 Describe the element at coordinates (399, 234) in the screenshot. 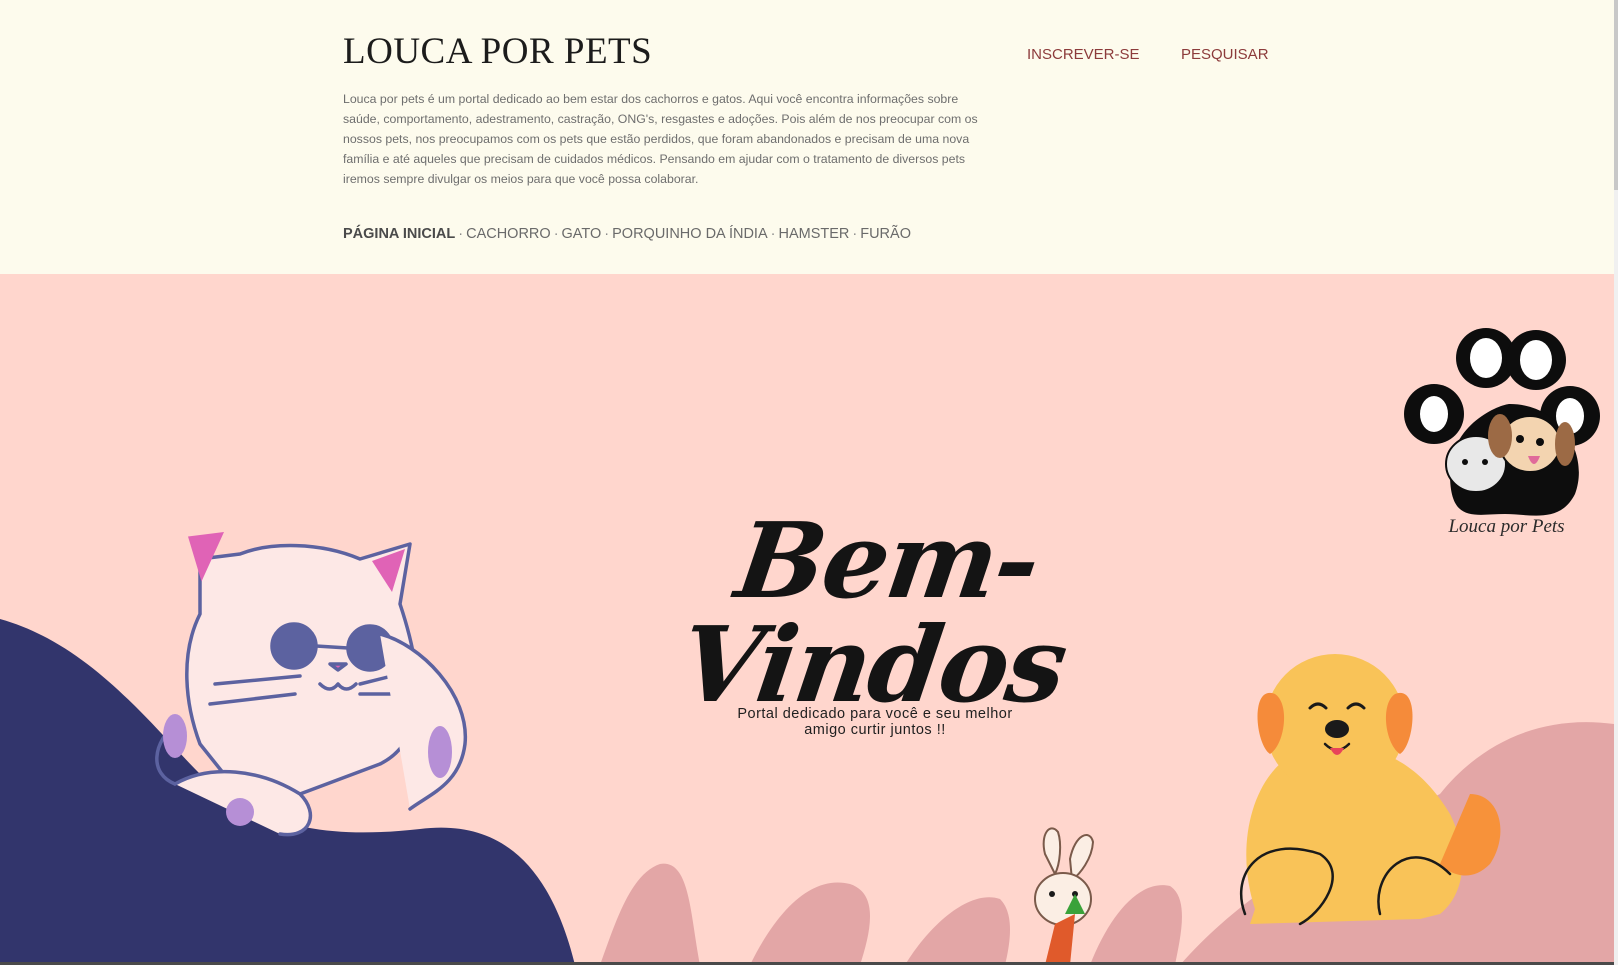

I see `nav-item-home: PÁGINA INICIAL` at that location.